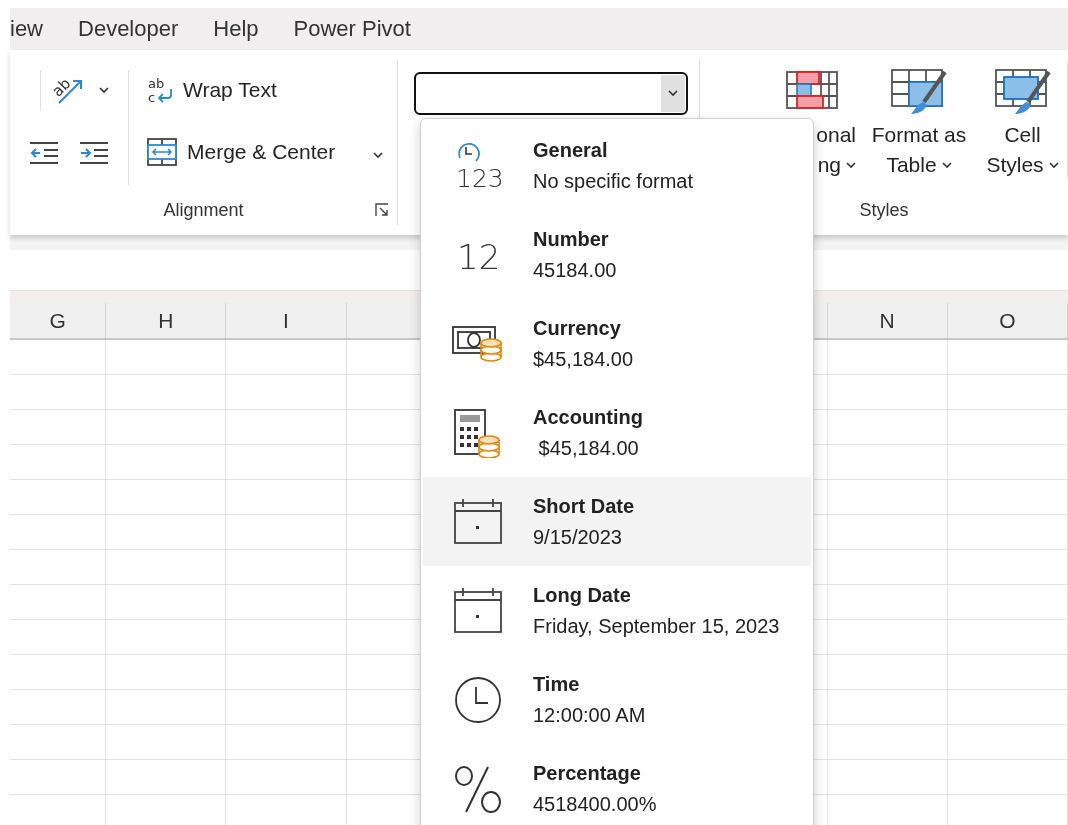  I want to click on ribbon-tab: Power Pivot, so click(352, 29).